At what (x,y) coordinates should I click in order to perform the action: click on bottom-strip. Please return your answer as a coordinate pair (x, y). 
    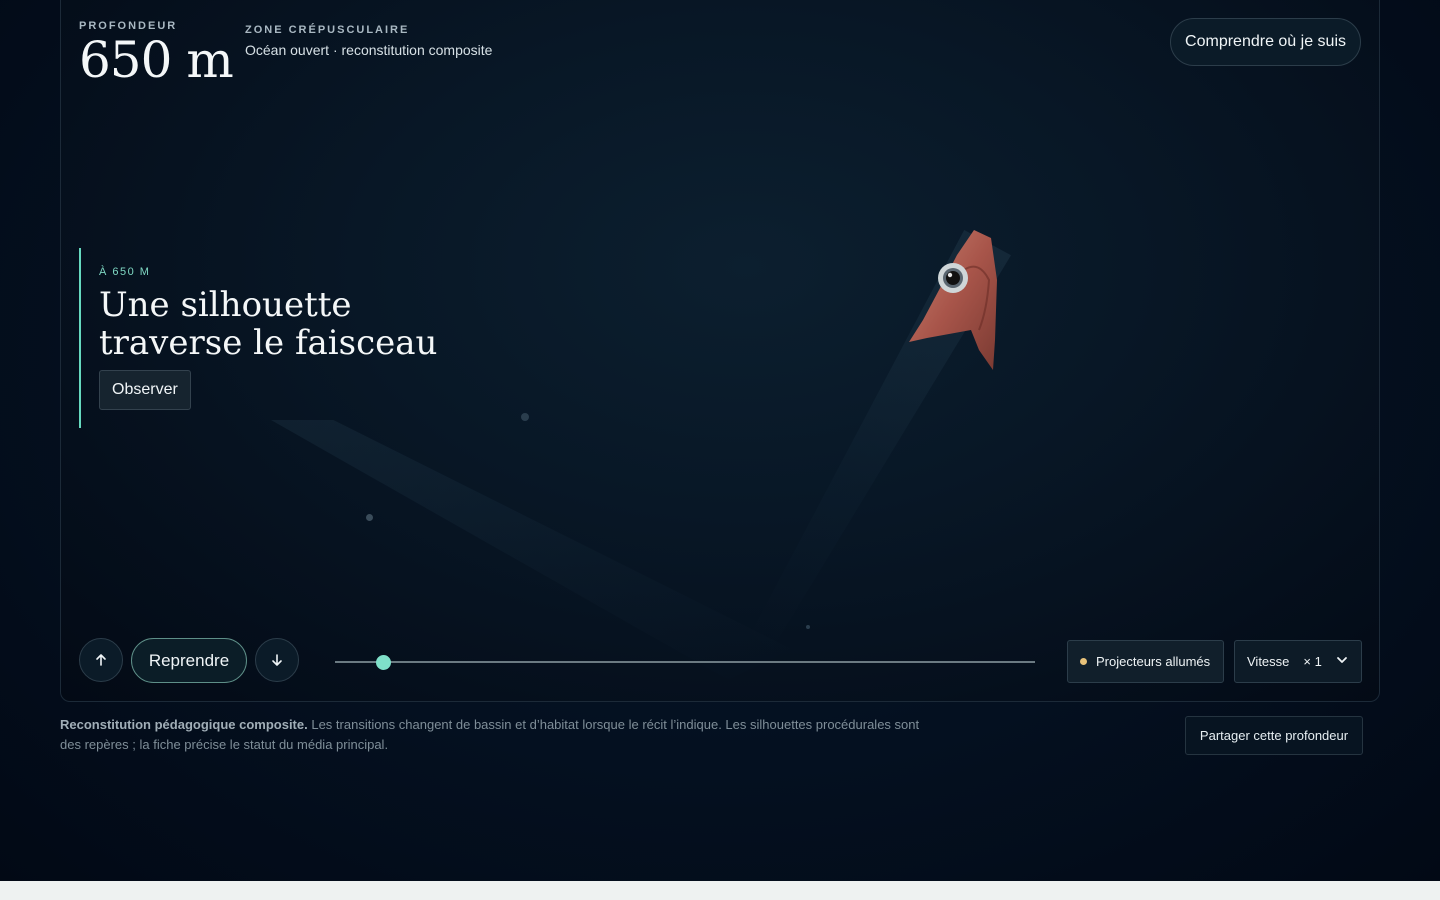
    Looking at the image, I should click on (720, 890).